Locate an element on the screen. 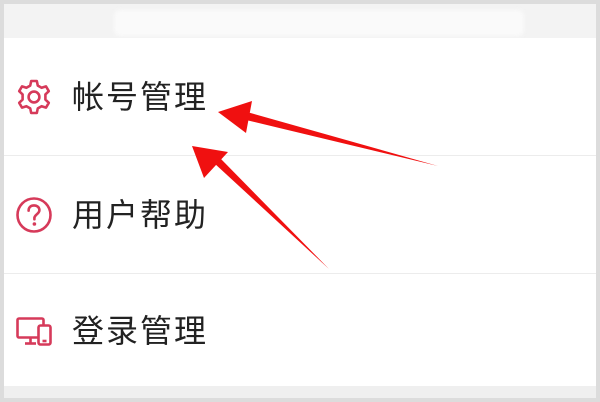  menu-item-label: 登录管理 is located at coordinates (140, 331).